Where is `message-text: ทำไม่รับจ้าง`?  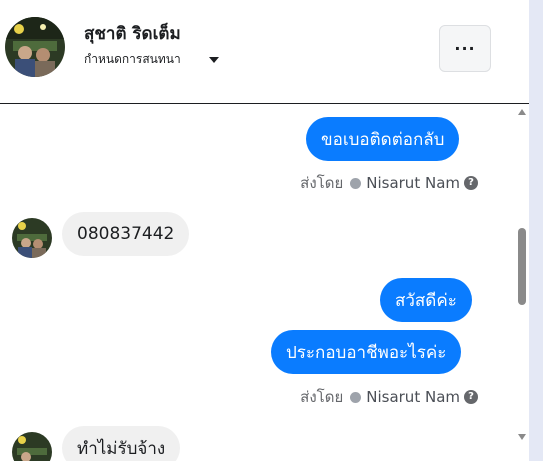 message-text: ทำไม่รับจ้าง is located at coordinates (121, 448).